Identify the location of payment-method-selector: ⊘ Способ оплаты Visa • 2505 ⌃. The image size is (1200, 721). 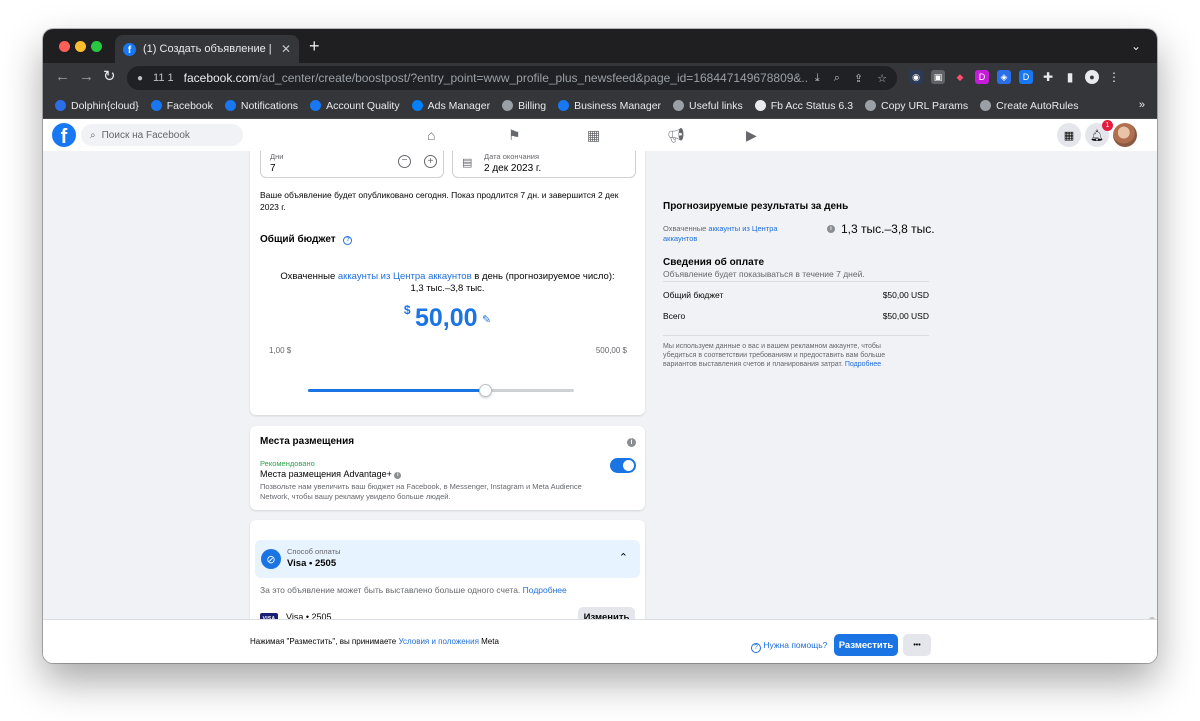
(447, 559).